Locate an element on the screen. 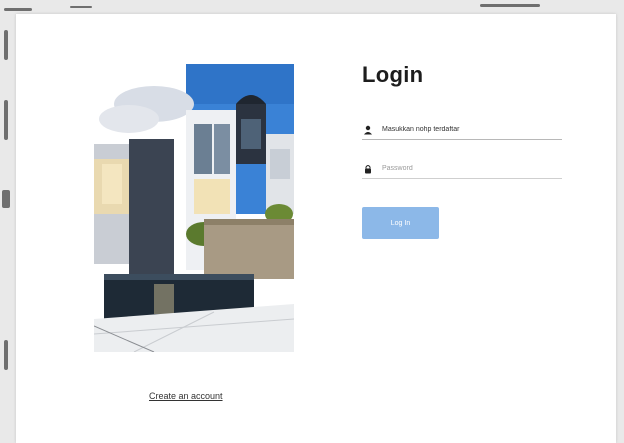  create-account-link: Create an account is located at coordinates (186, 396).